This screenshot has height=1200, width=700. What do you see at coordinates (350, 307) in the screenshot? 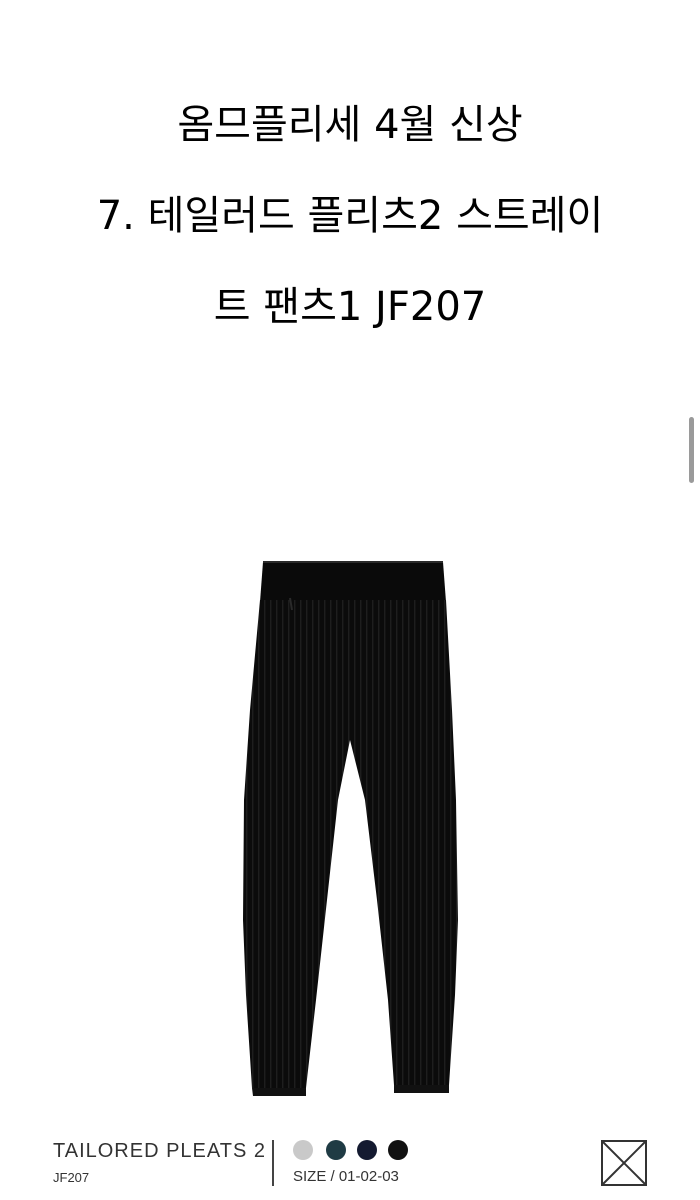
I see `title-line-3: 트 팬츠1 JF207` at bounding box center [350, 307].